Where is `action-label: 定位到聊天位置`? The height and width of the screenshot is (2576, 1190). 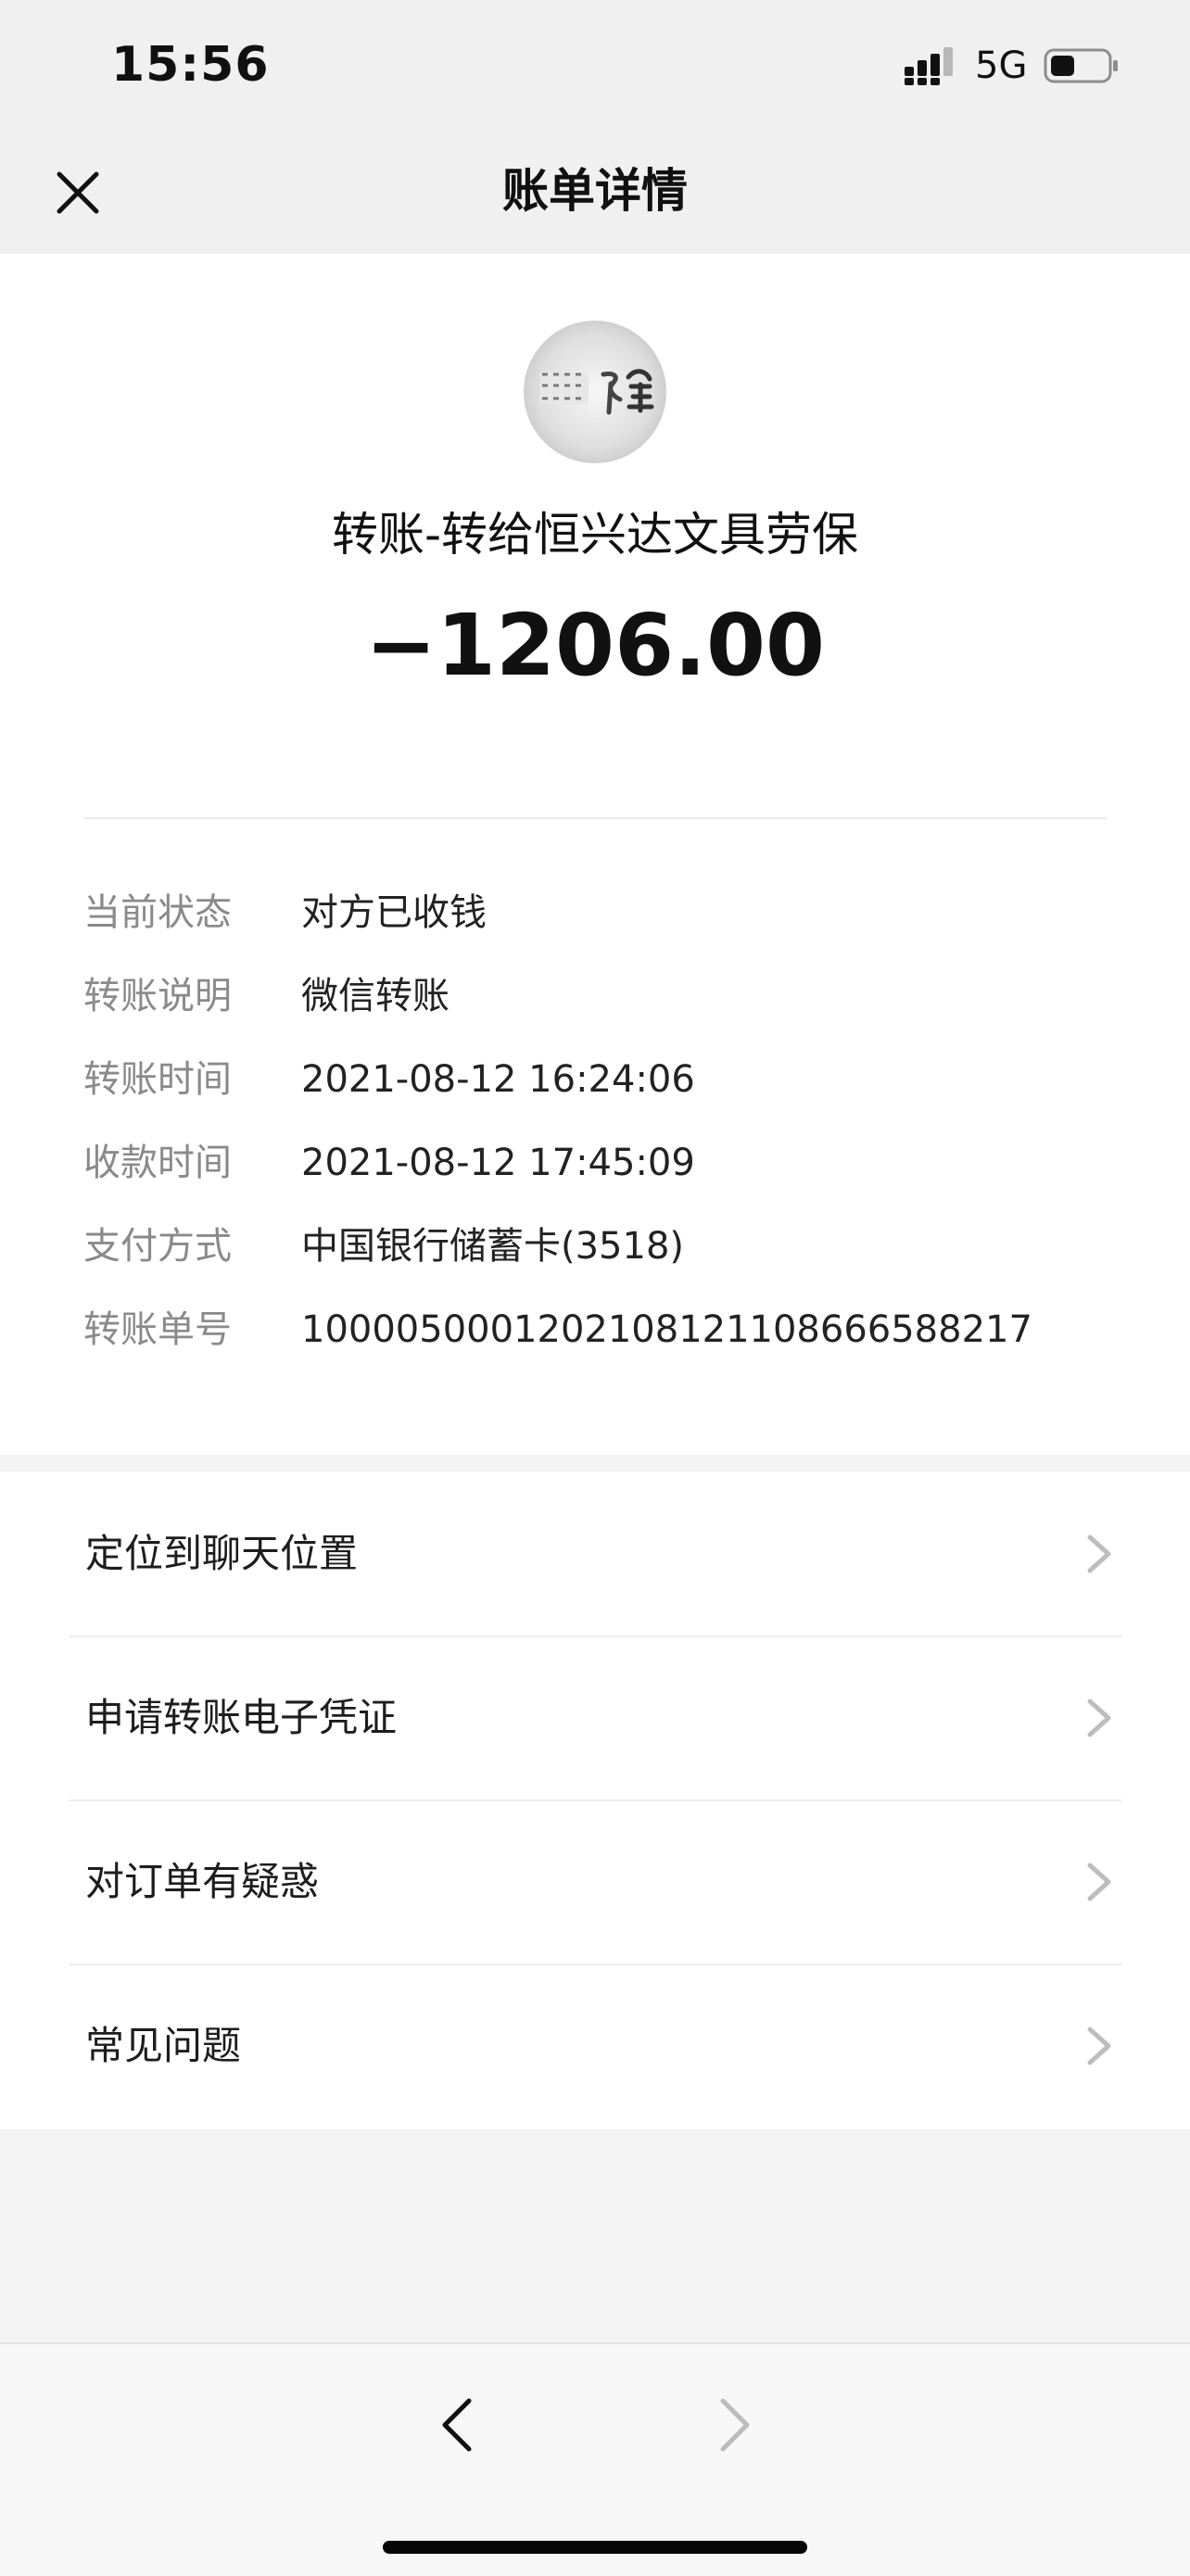
action-label: 定位到聊天位置 is located at coordinates (222, 1554).